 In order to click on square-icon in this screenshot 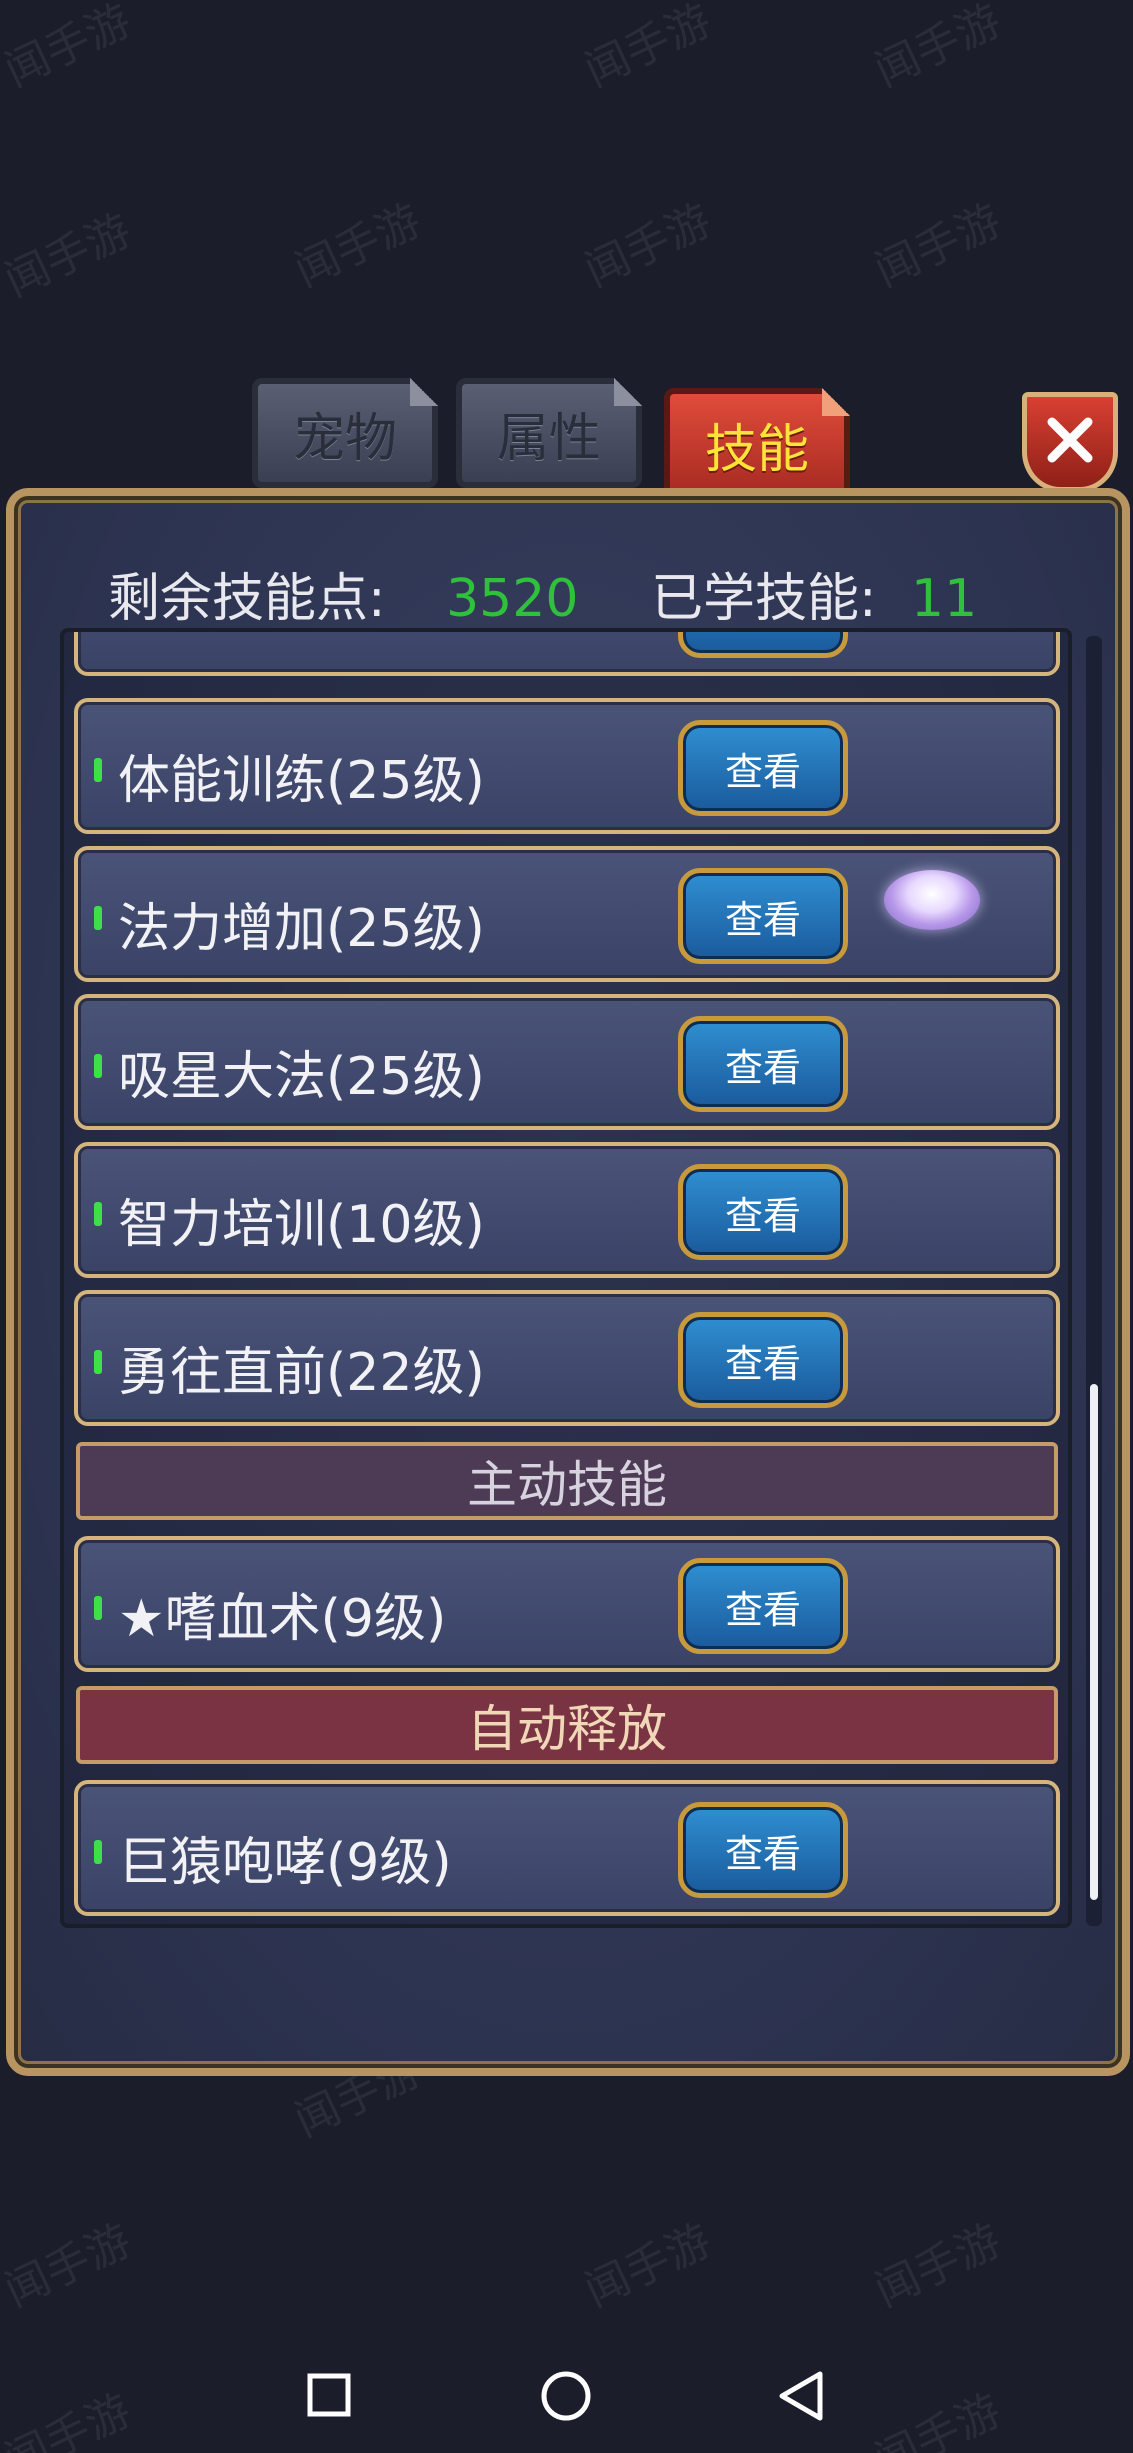, I will do `click(329, 2397)`.